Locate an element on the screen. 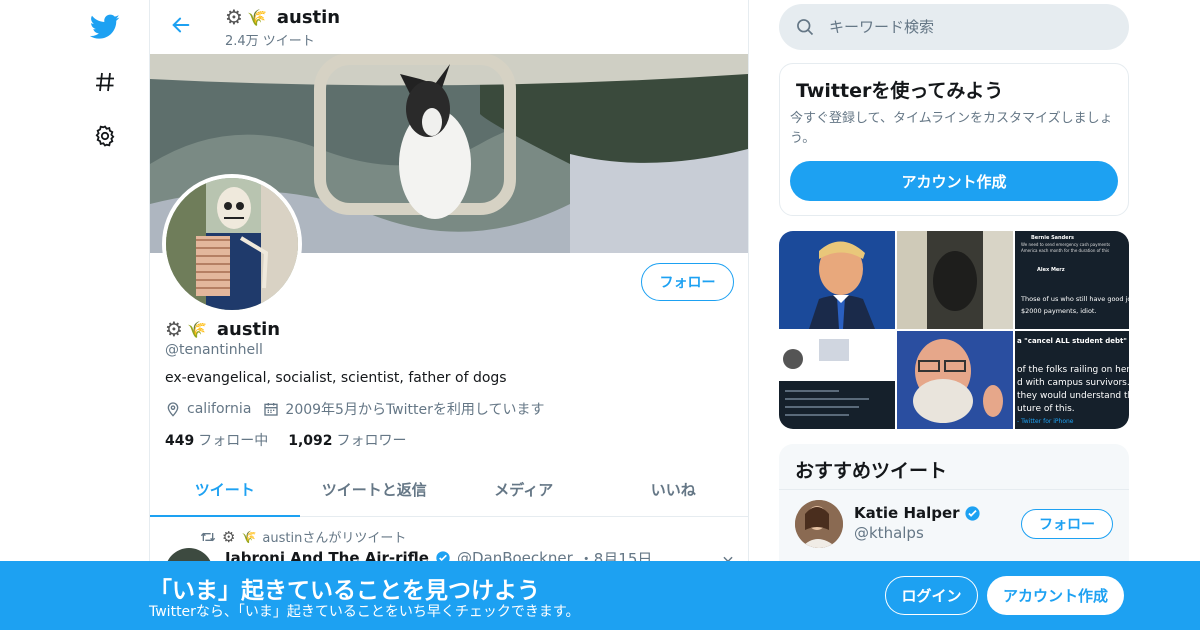 This screenshot has height=630, width=1200. followers-count: 1,092 is located at coordinates (310, 441).